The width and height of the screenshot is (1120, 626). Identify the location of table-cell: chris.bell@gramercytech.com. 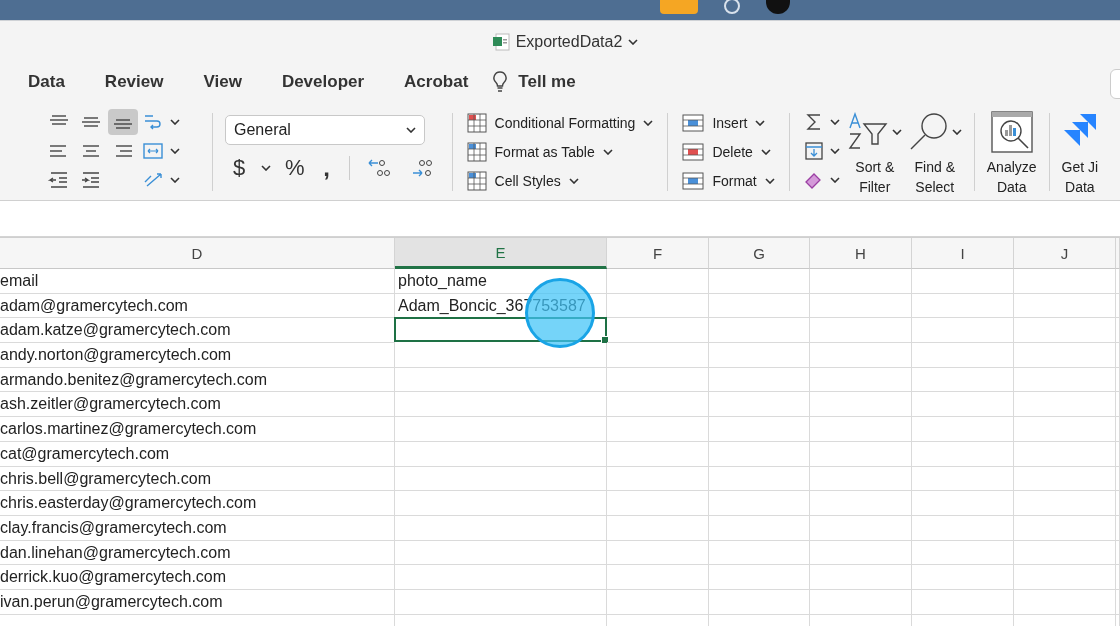
(197, 479).